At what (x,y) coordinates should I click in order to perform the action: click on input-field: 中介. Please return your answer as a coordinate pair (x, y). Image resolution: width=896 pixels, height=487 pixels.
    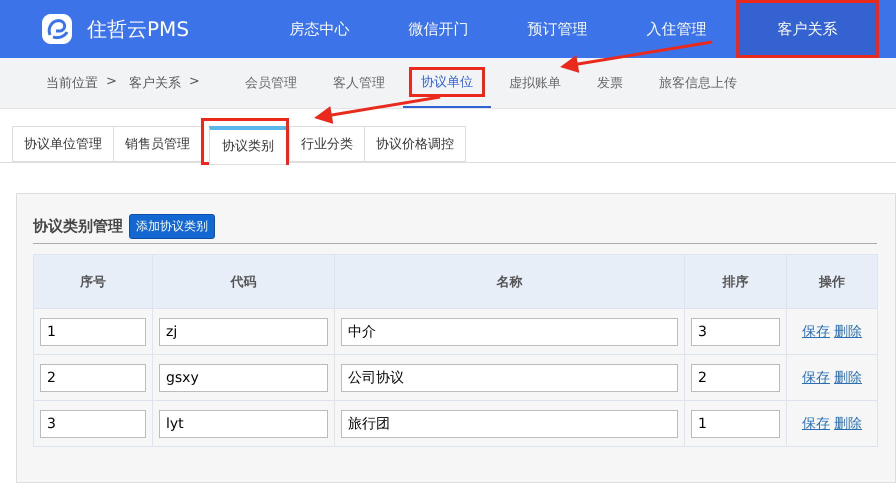
    Looking at the image, I should click on (509, 332).